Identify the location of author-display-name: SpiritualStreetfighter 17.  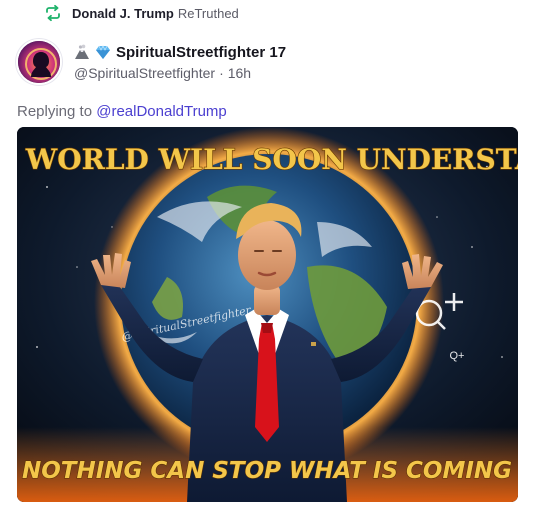
(201, 52).